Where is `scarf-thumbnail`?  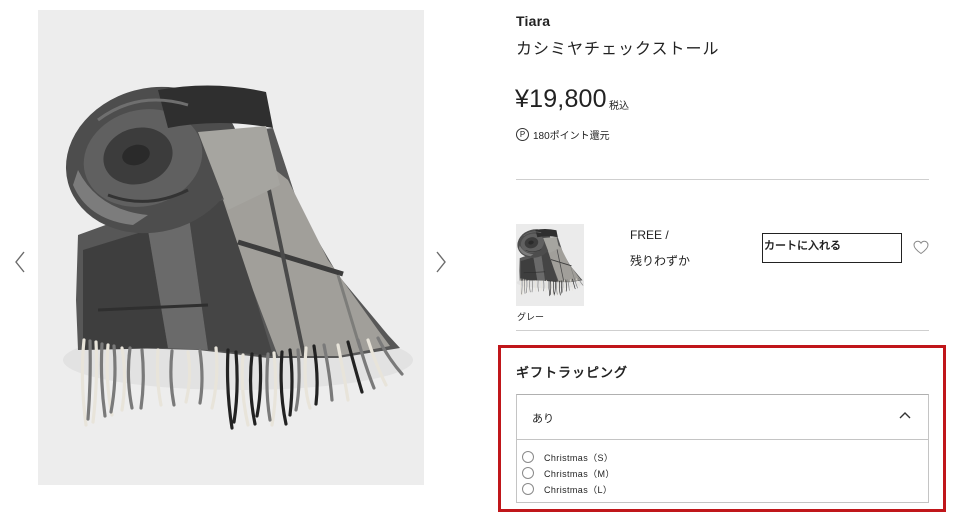 scarf-thumbnail is located at coordinates (550, 261).